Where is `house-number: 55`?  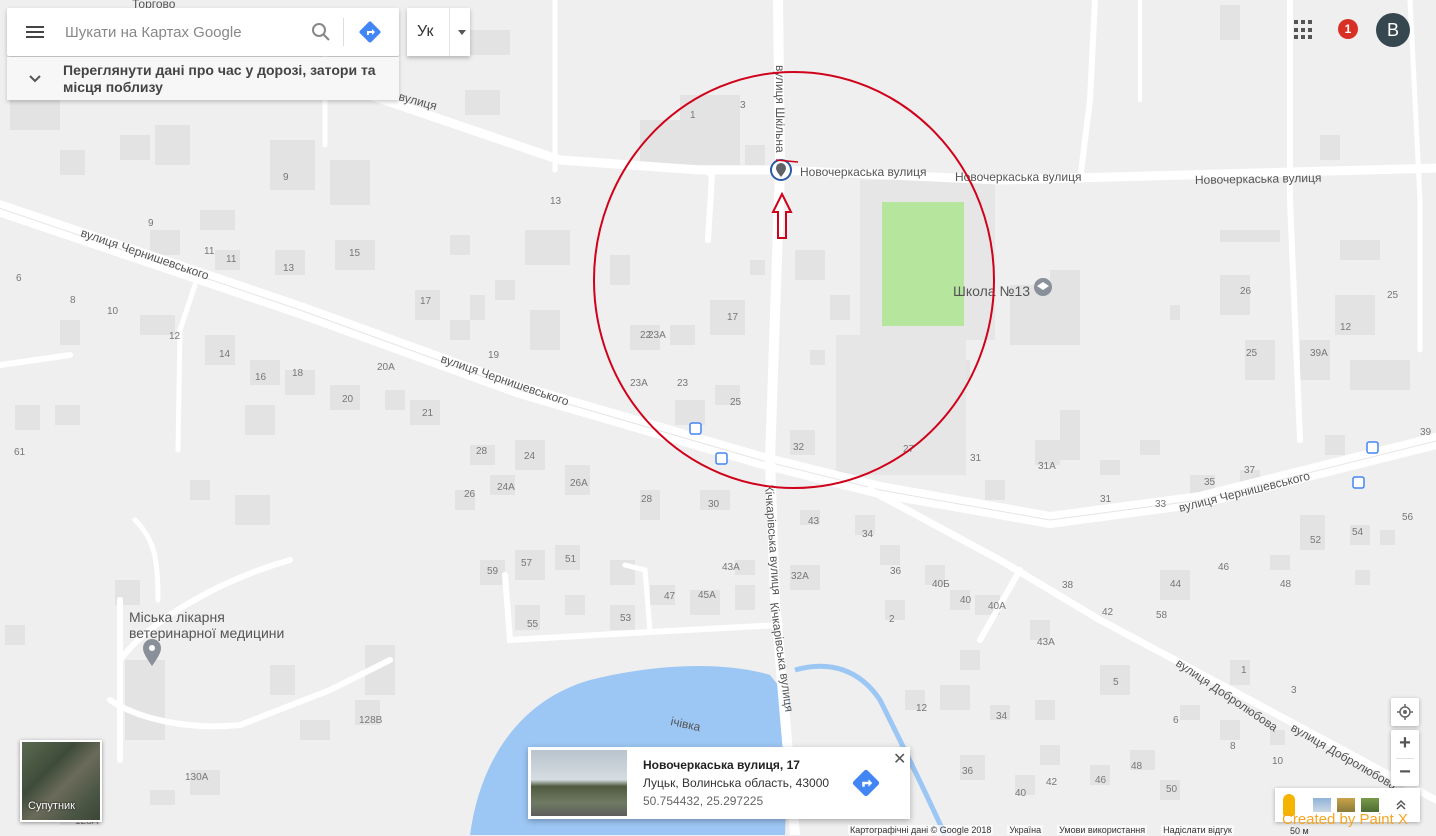 house-number: 55 is located at coordinates (533, 624).